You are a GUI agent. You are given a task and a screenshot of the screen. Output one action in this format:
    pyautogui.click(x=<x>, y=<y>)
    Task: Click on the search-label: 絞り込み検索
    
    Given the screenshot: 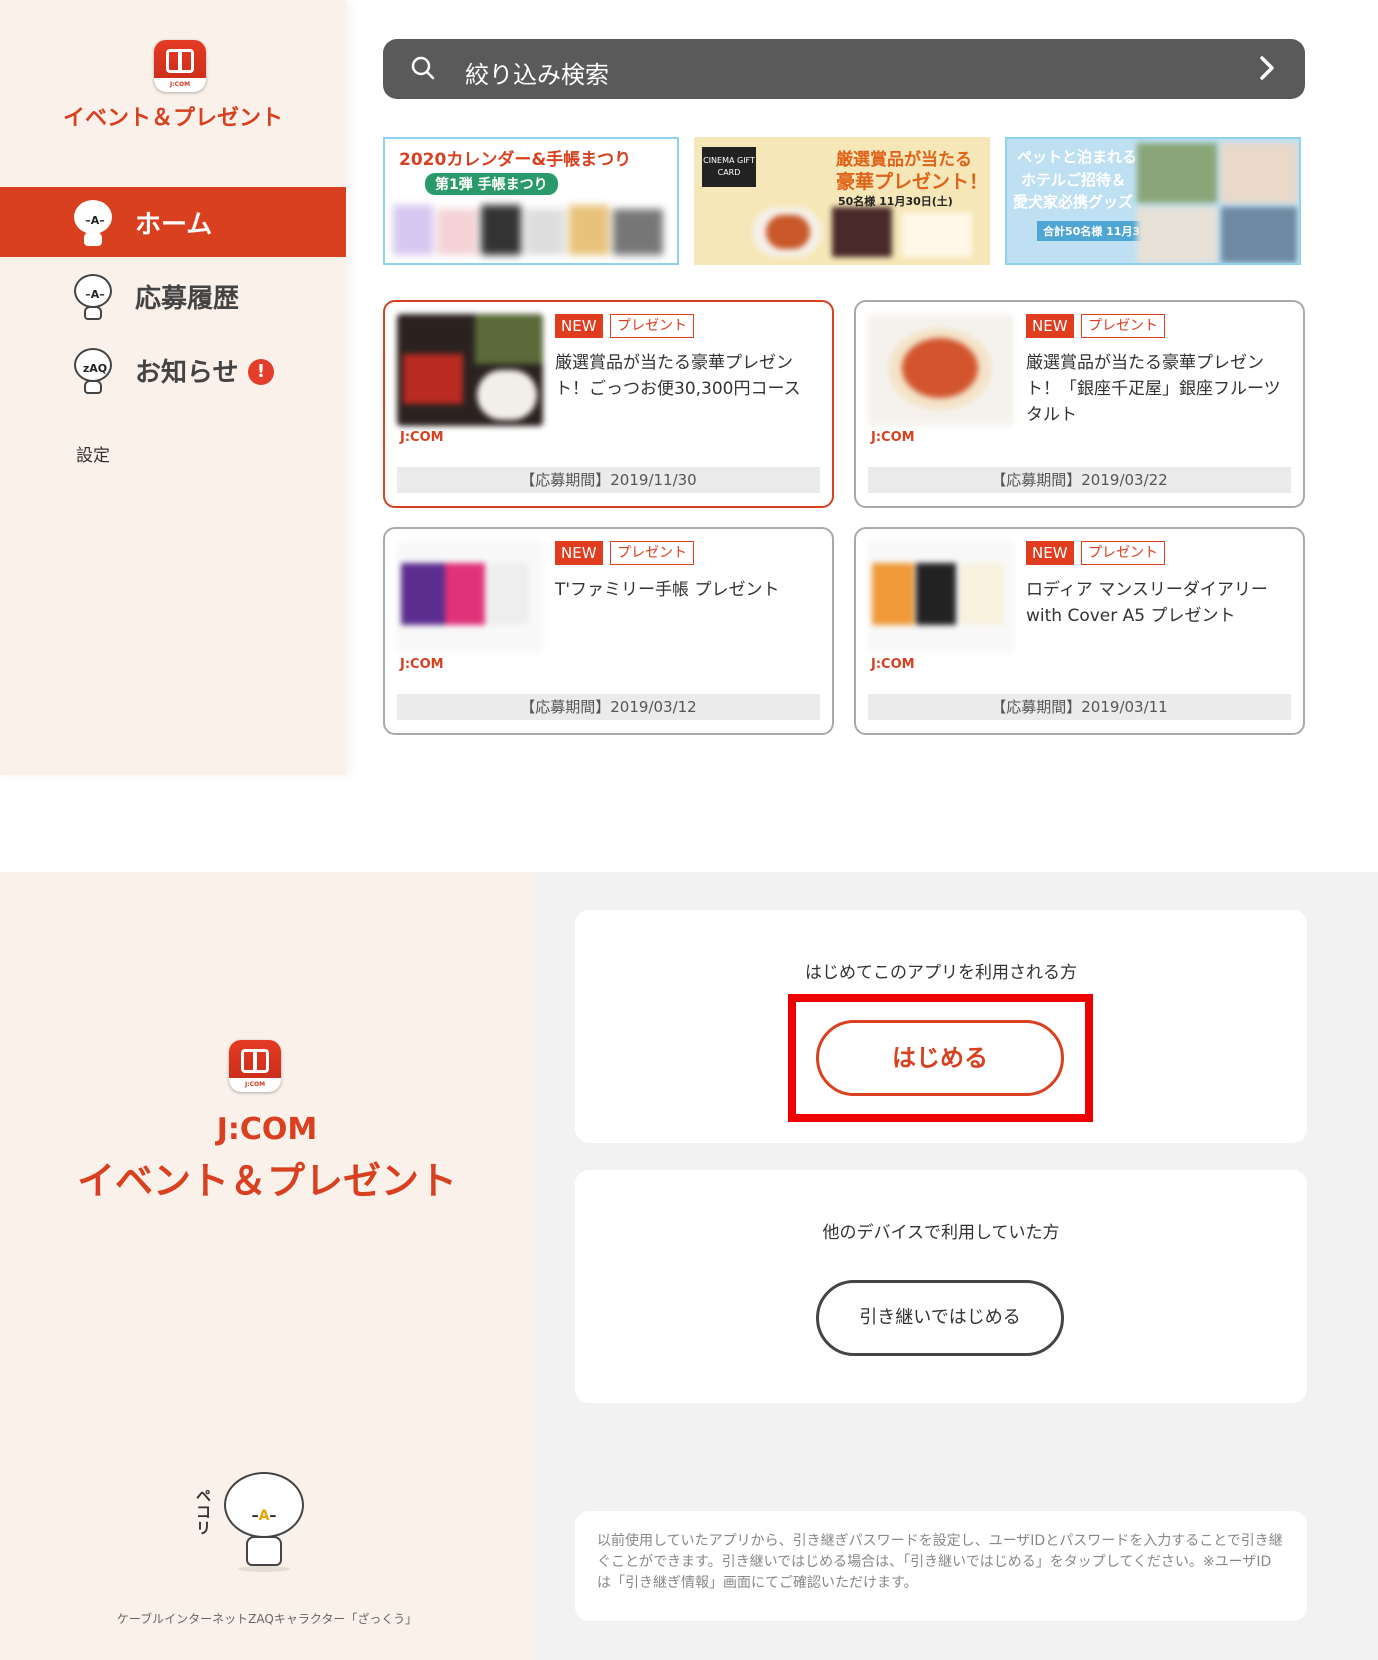 What is the action you would take?
    pyautogui.click(x=537, y=75)
    